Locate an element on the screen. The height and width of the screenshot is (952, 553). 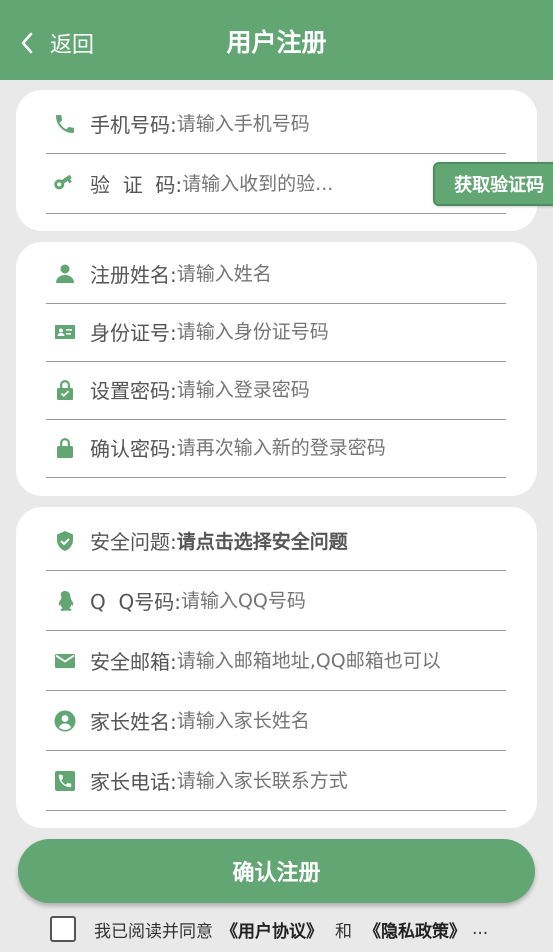
password-input is located at coordinates (341, 389).